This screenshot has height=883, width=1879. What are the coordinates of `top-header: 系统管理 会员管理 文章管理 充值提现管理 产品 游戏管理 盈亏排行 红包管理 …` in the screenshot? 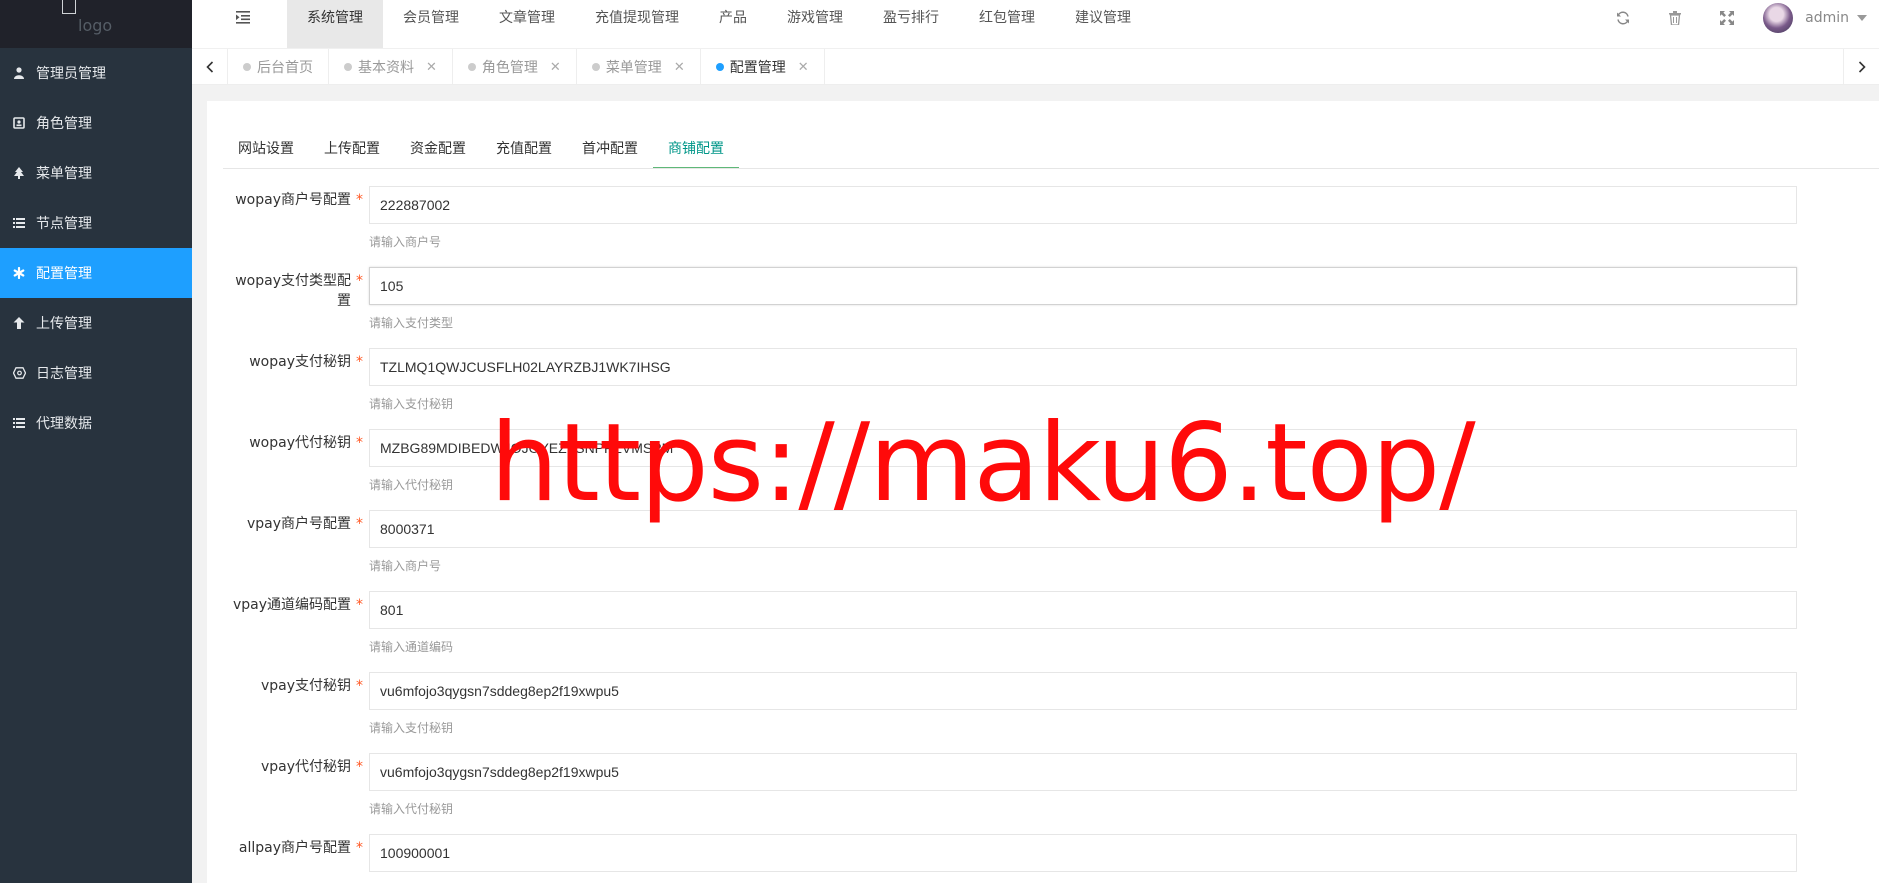 It's located at (1035, 24).